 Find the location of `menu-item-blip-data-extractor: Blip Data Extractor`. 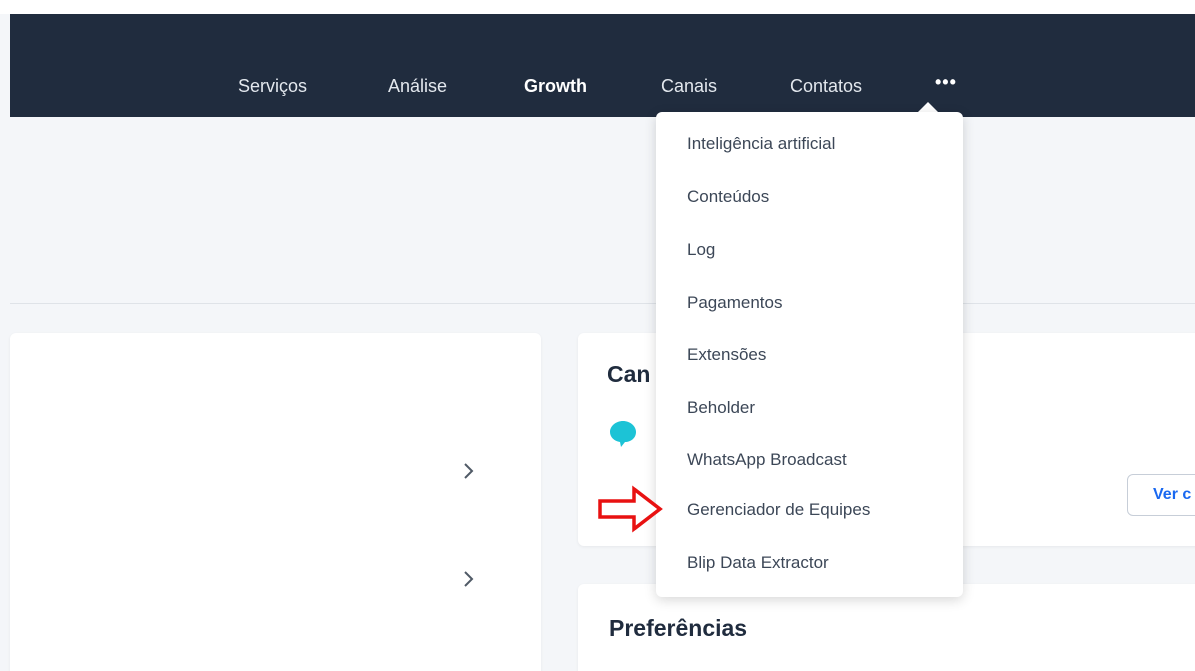

menu-item-blip-data-extractor: Blip Data Extractor is located at coordinates (758, 563).